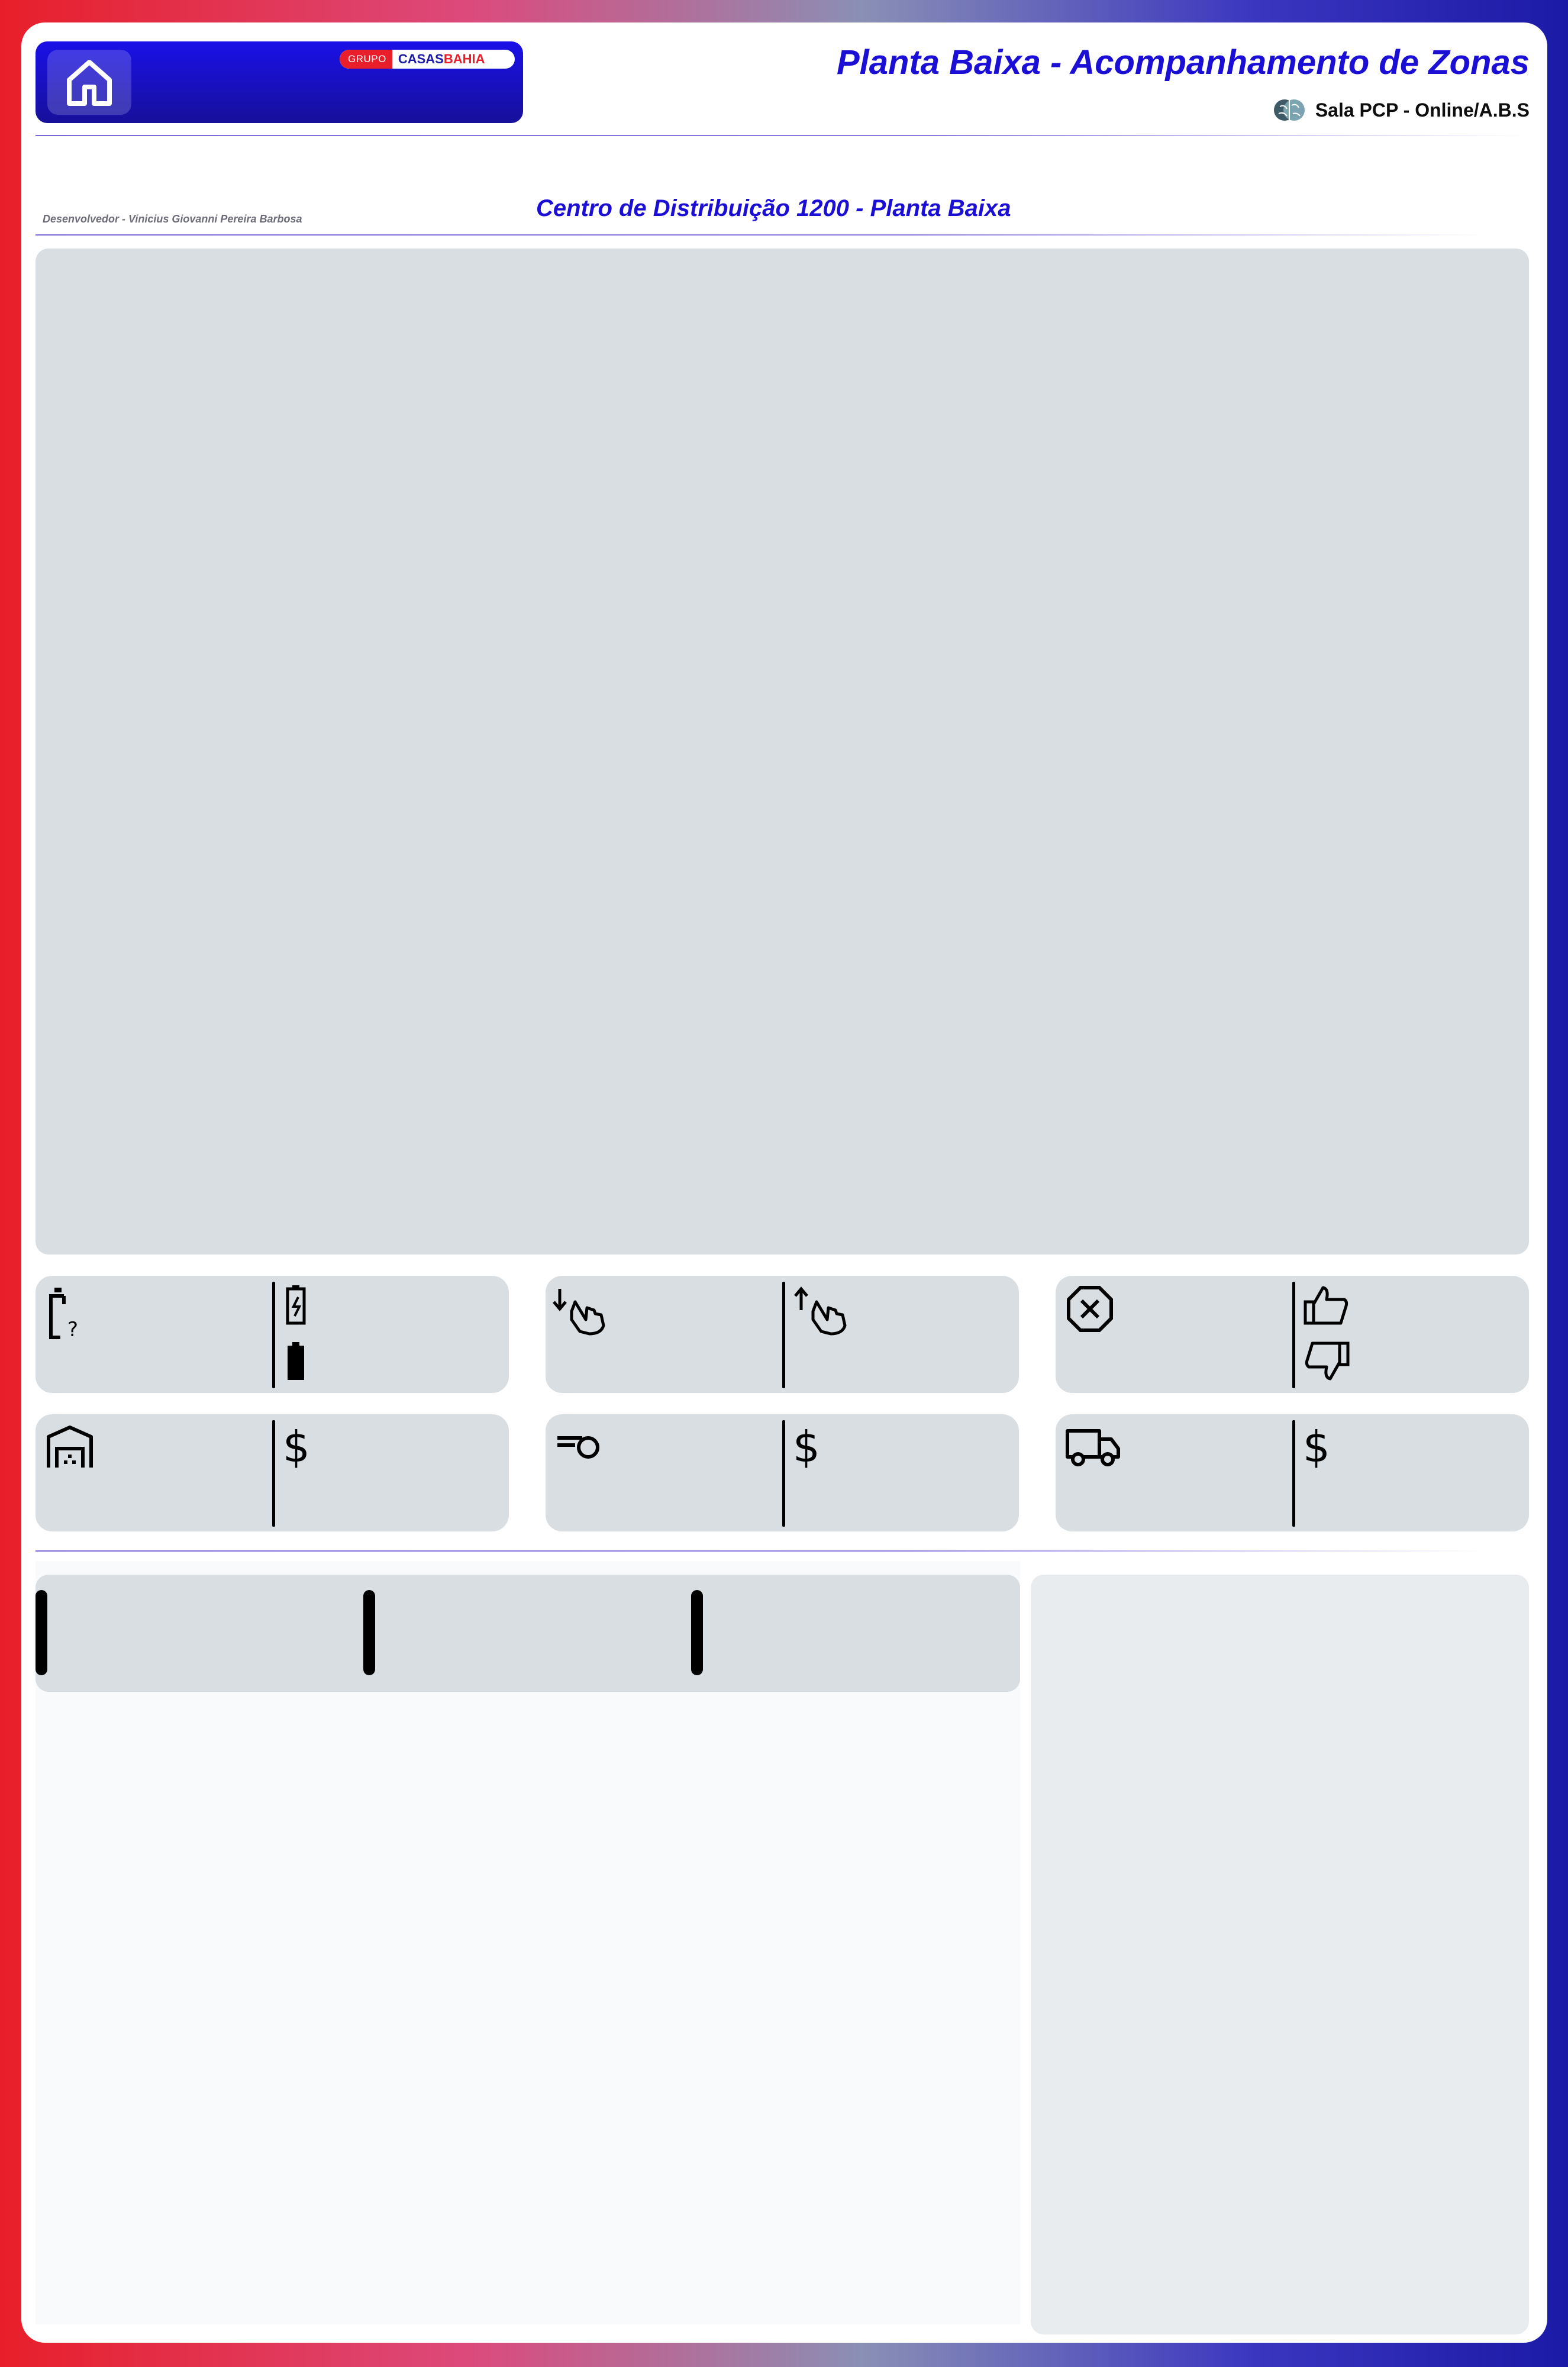 Image resolution: width=1568 pixels, height=2367 pixels. Describe the element at coordinates (1423, 110) in the screenshot. I see `page-subtitle: Sala PCP - Online/A.B.S` at that location.